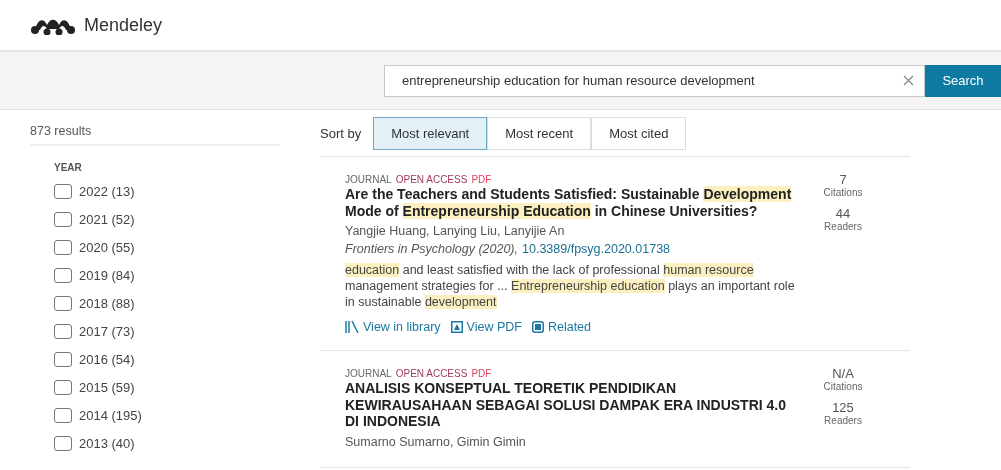 The width and height of the screenshot is (1001, 470). What do you see at coordinates (537, 327) in the screenshot?
I see `related-icon` at bounding box center [537, 327].